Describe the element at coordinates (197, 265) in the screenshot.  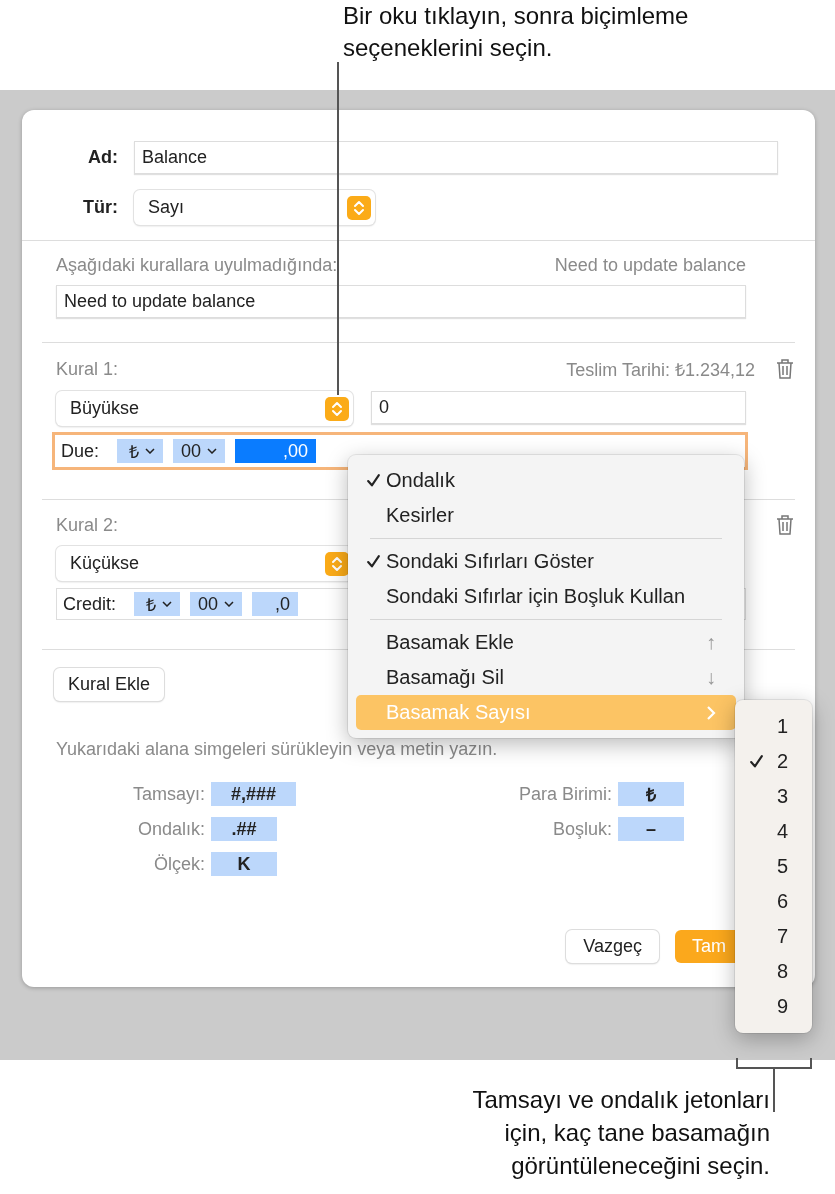
I see `fallback-label: Aşağıdaki kurallara uyulmadığında:` at that location.